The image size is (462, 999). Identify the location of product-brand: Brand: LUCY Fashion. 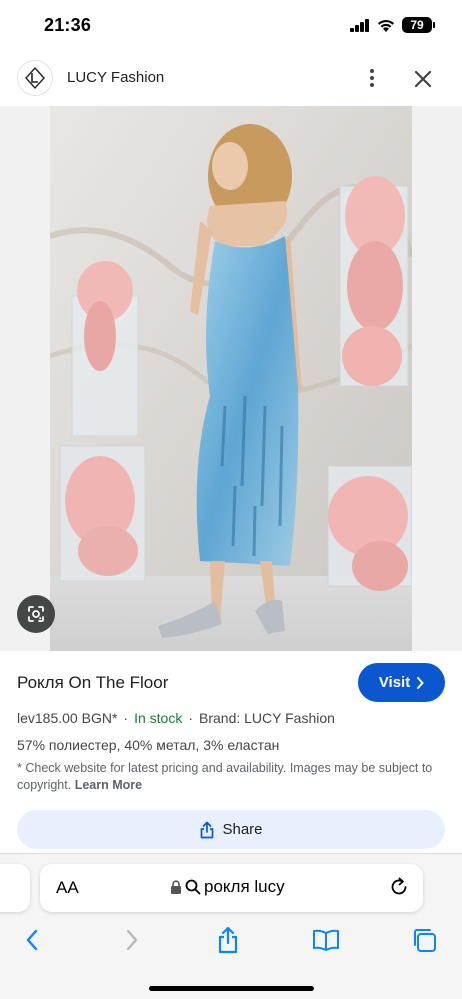
(267, 718).